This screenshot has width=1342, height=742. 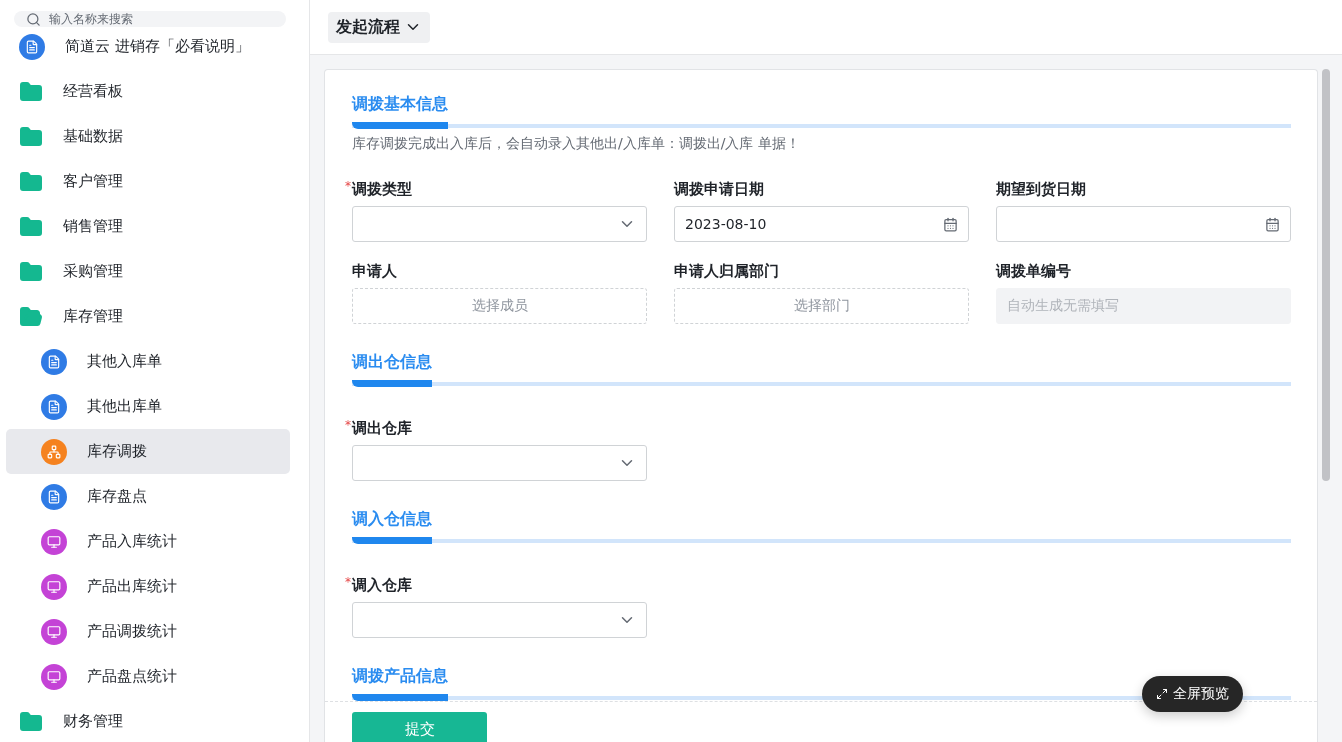 I want to click on field-label: 调拨类型, so click(x=382, y=189).